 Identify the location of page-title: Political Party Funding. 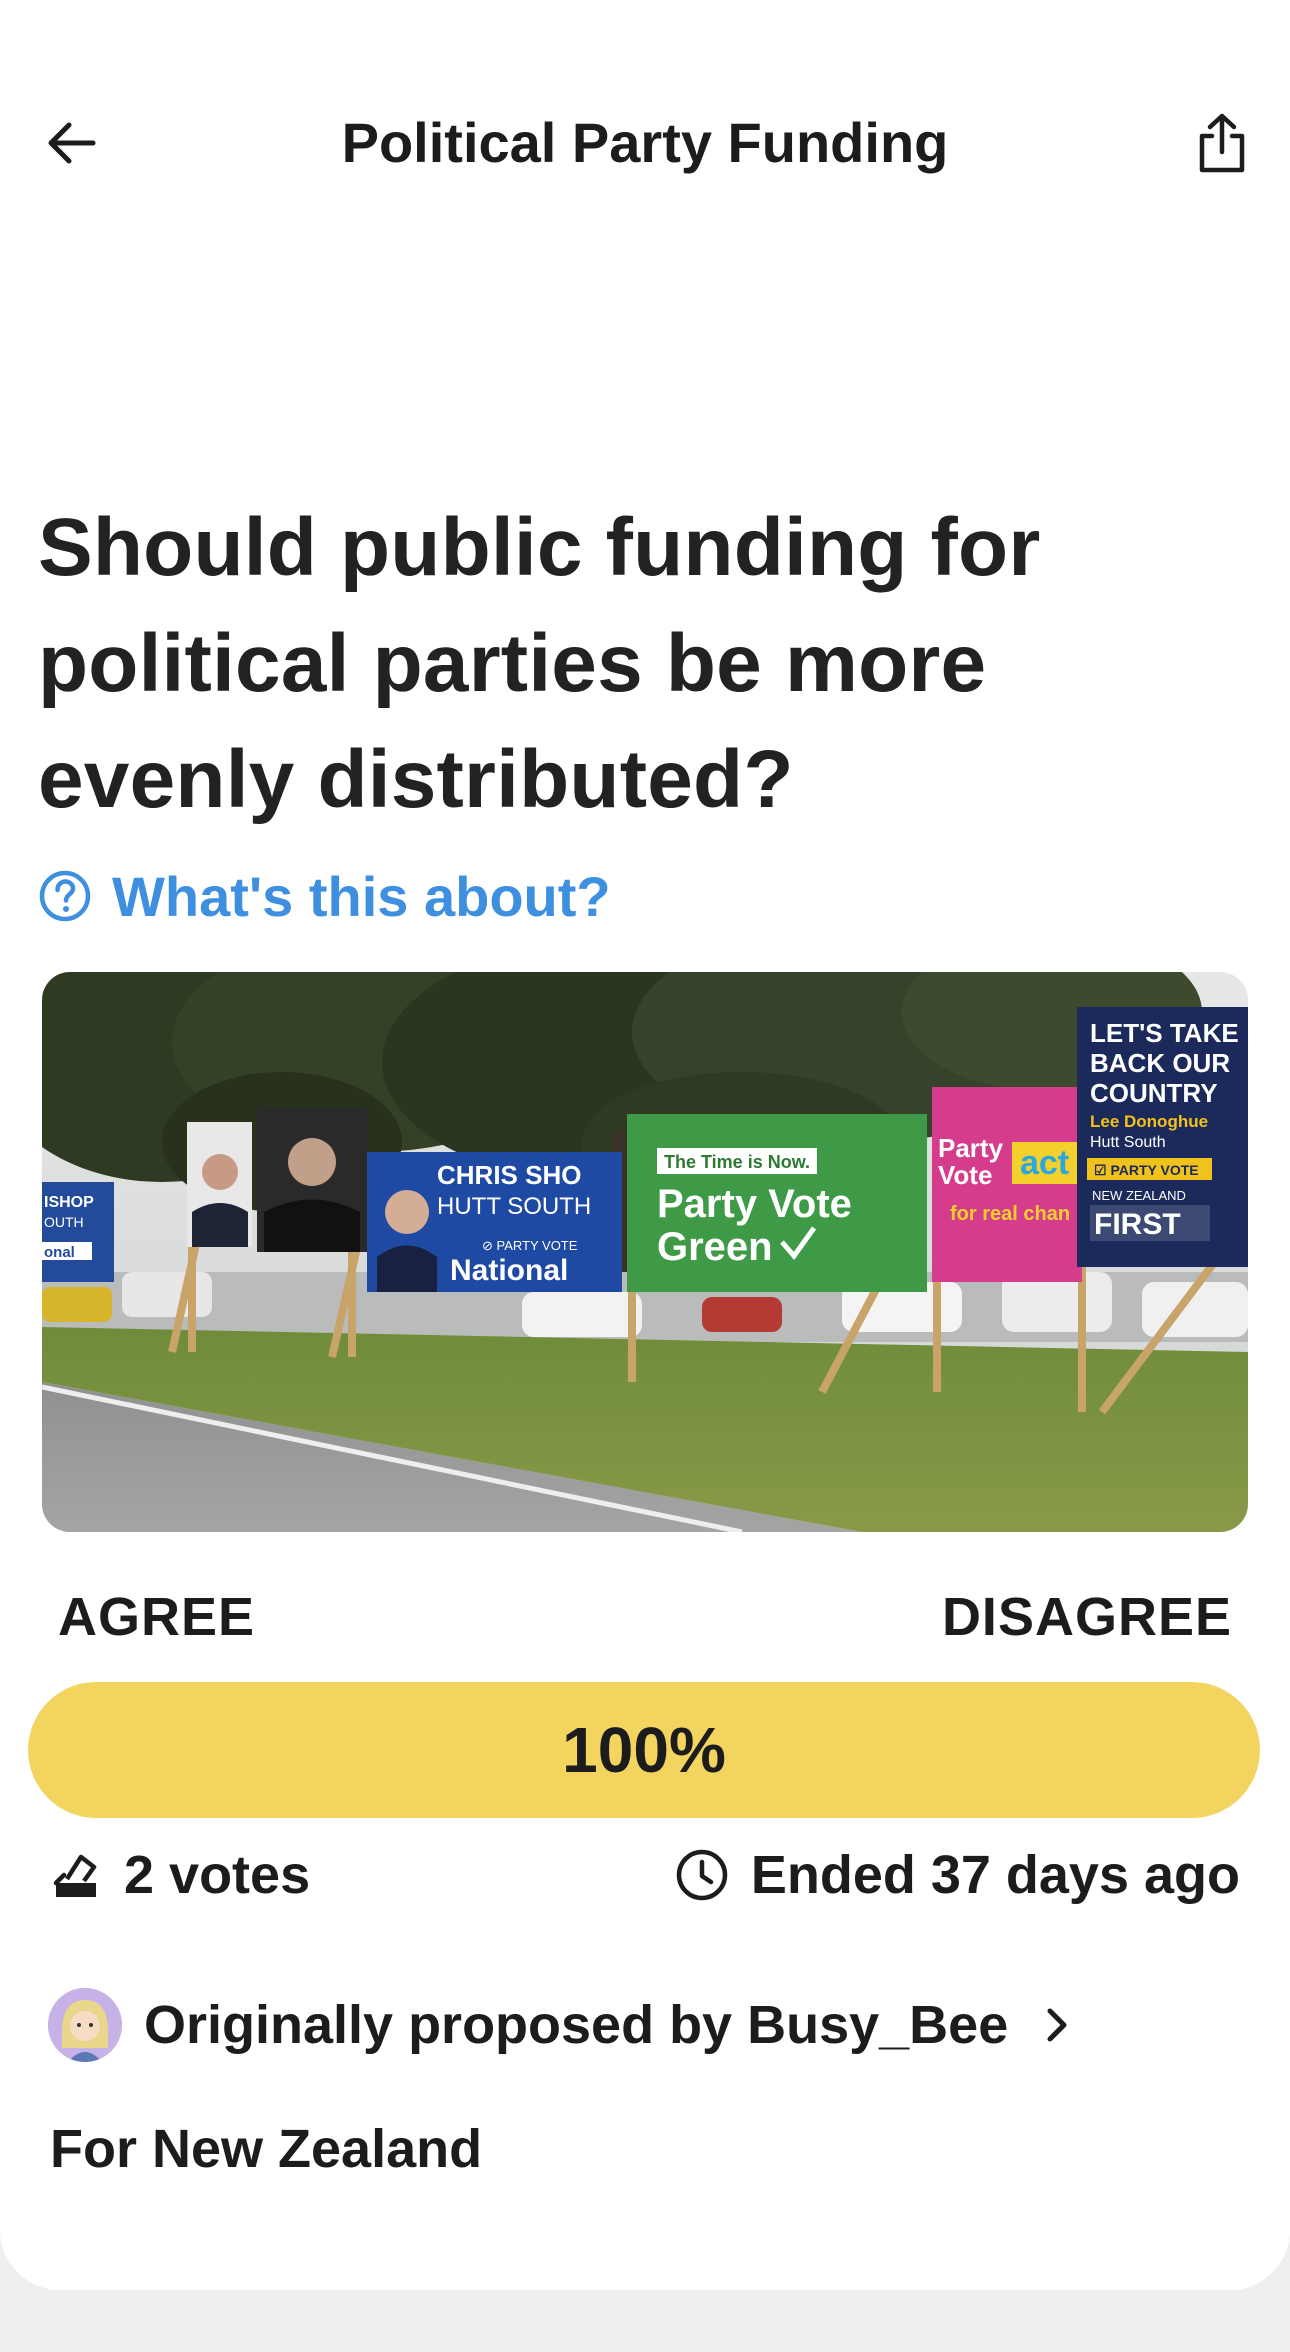
(645, 142).